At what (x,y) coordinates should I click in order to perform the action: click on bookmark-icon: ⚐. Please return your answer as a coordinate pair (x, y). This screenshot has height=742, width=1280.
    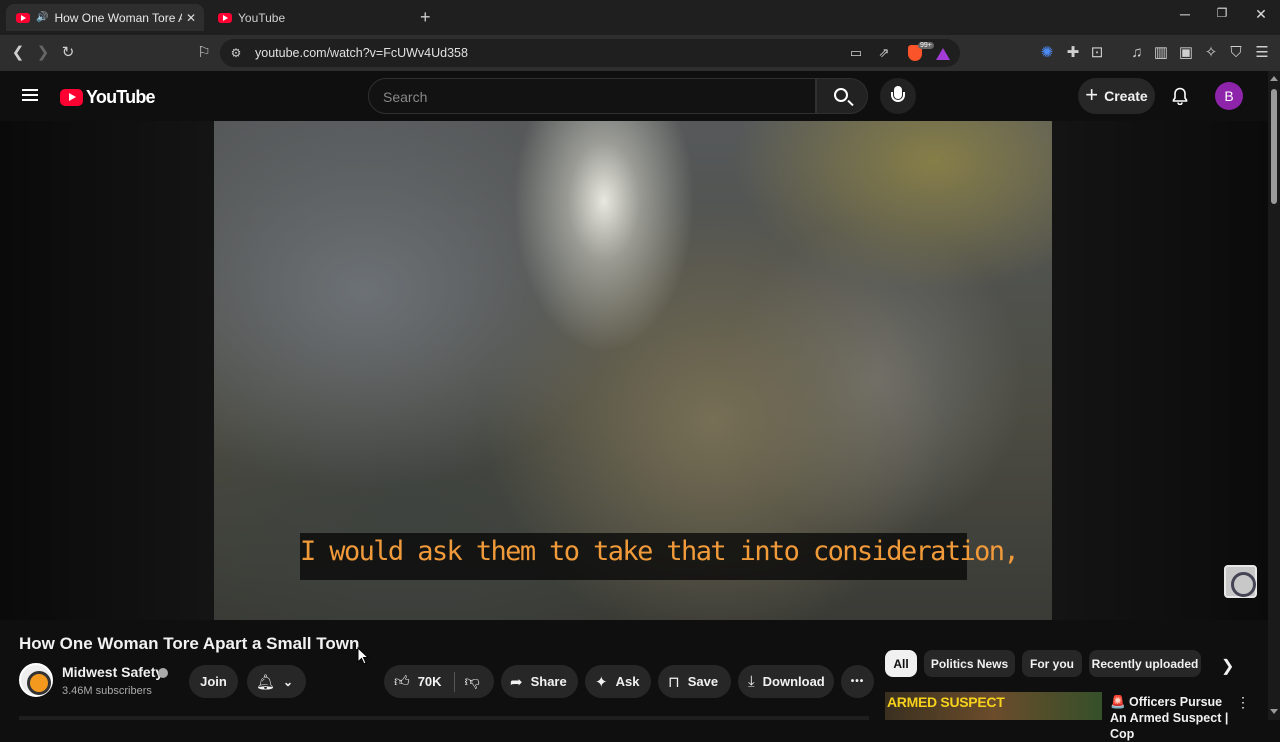
    Looking at the image, I should click on (204, 53).